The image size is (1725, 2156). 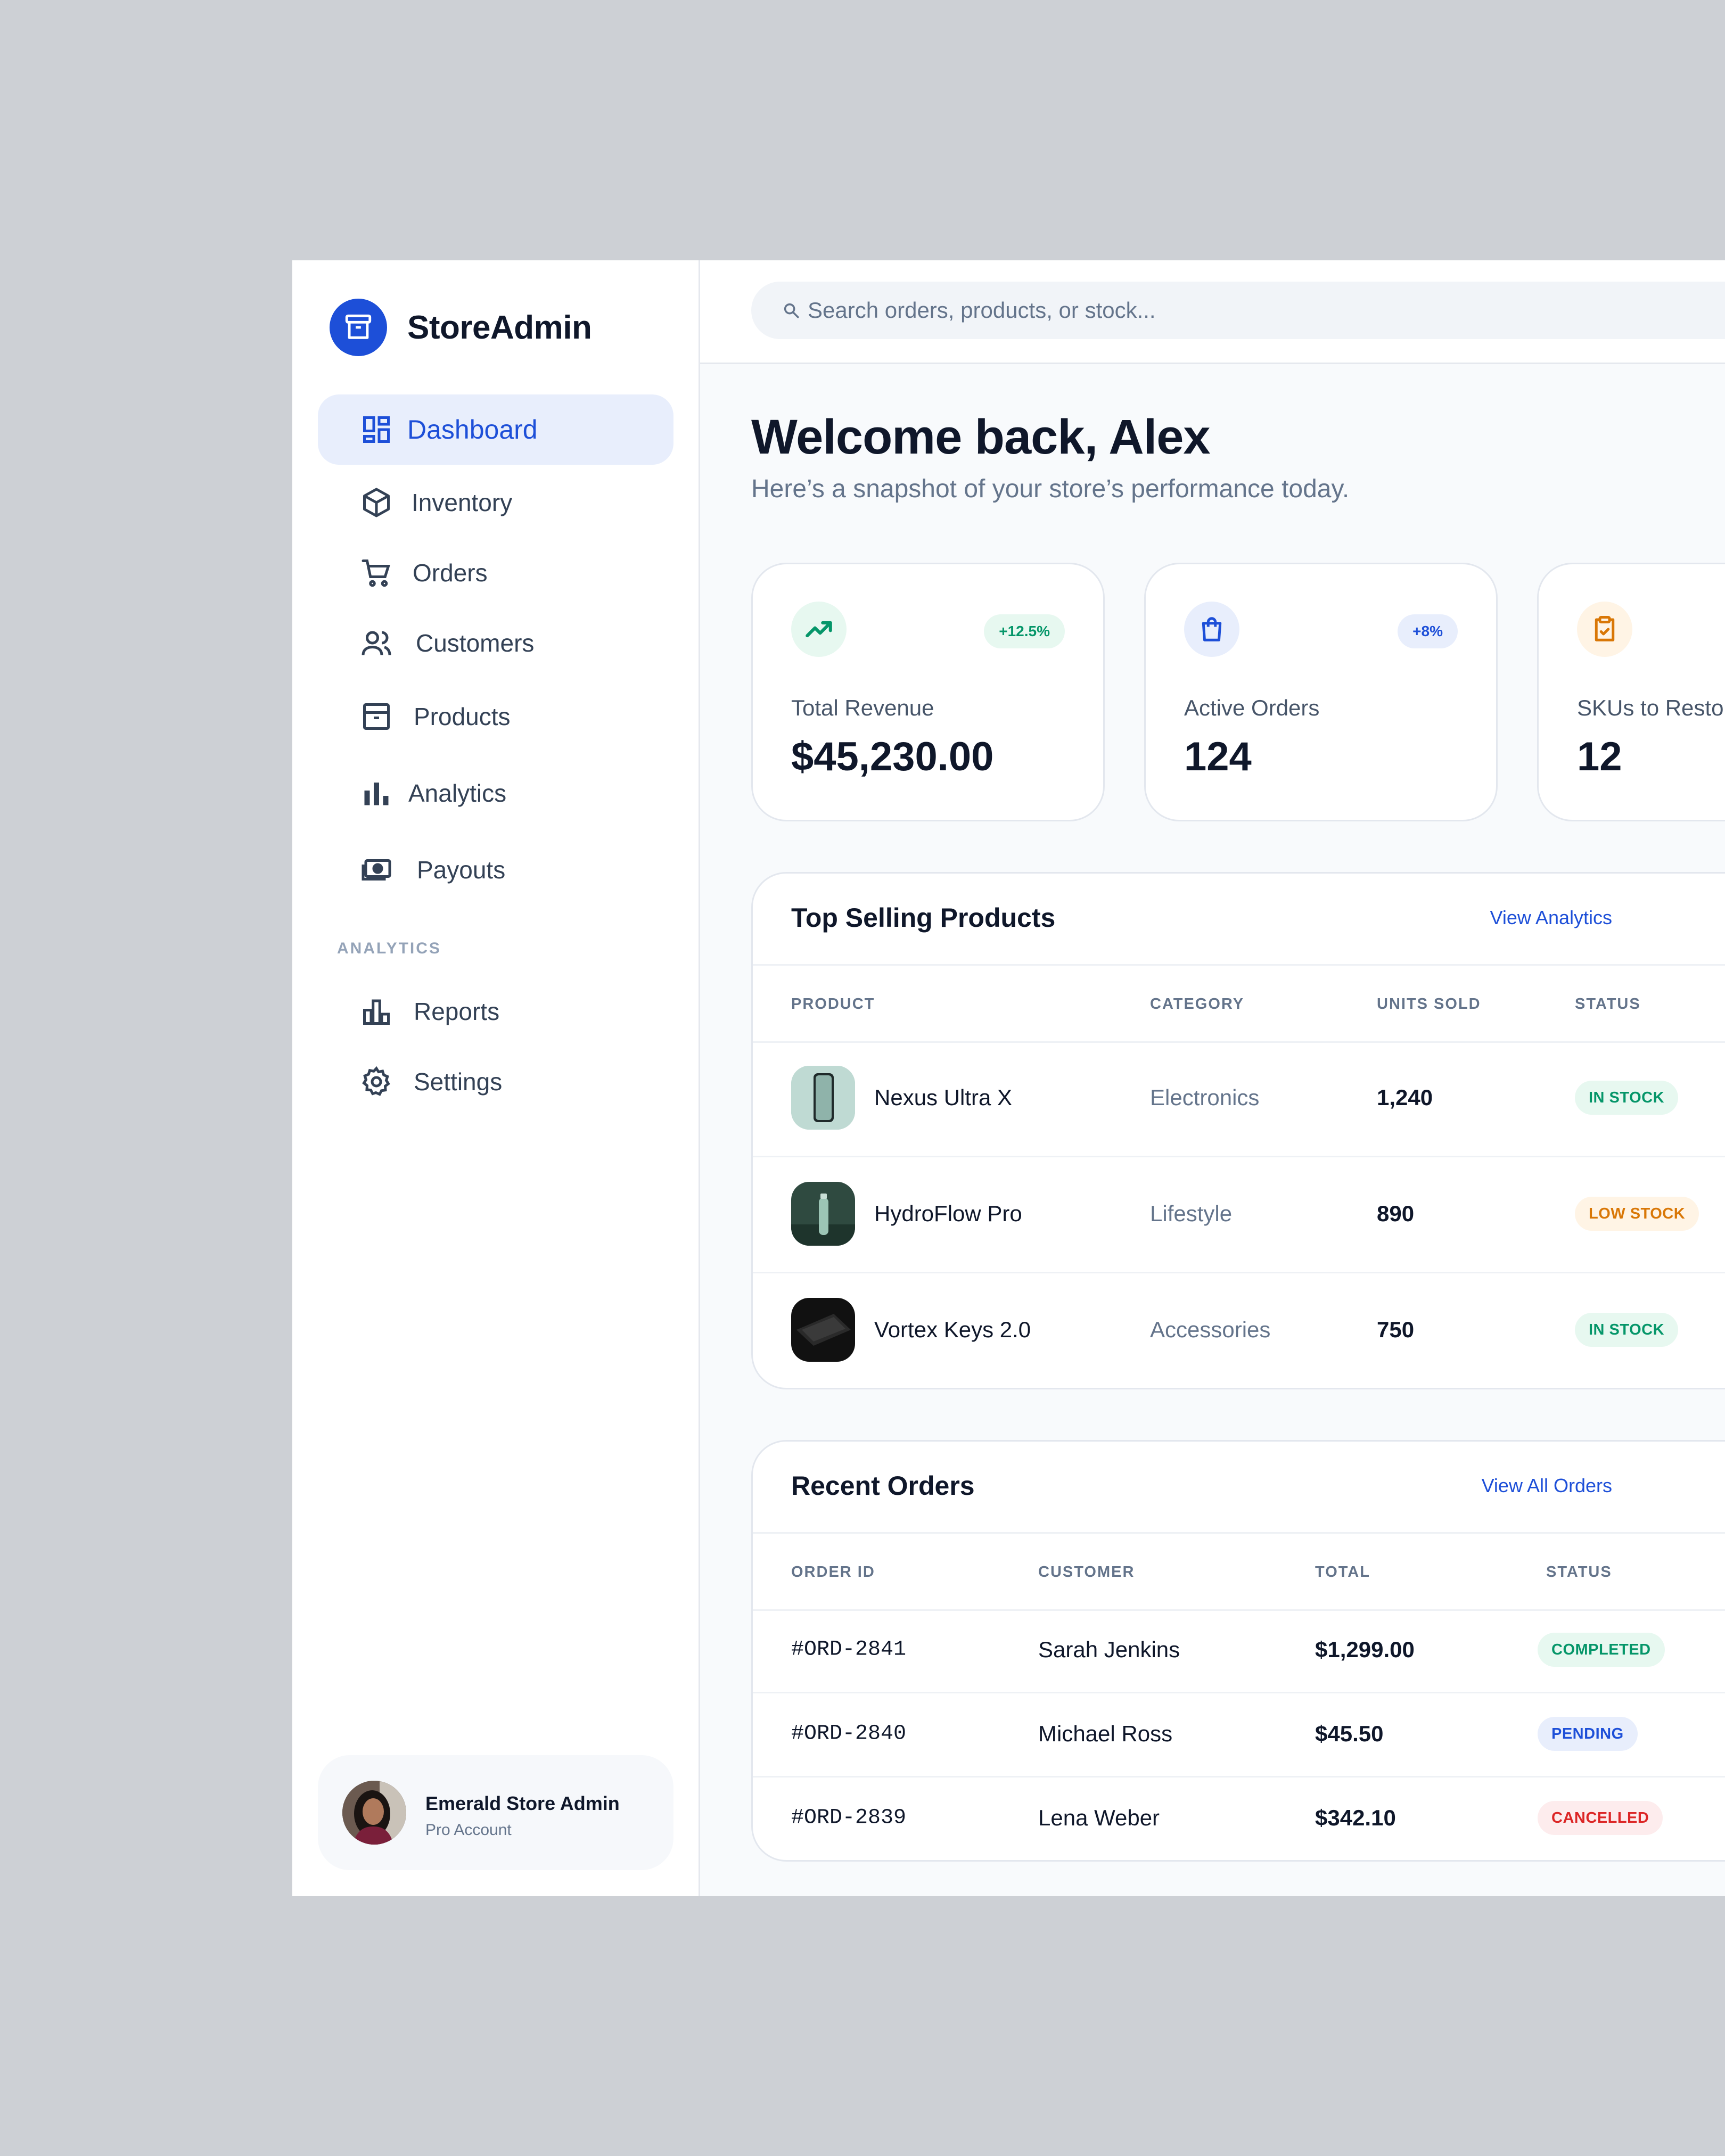 What do you see at coordinates (1631, 692) in the screenshot?
I see `stat-card-skus: SKUs to Resto 12` at bounding box center [1631, 692].